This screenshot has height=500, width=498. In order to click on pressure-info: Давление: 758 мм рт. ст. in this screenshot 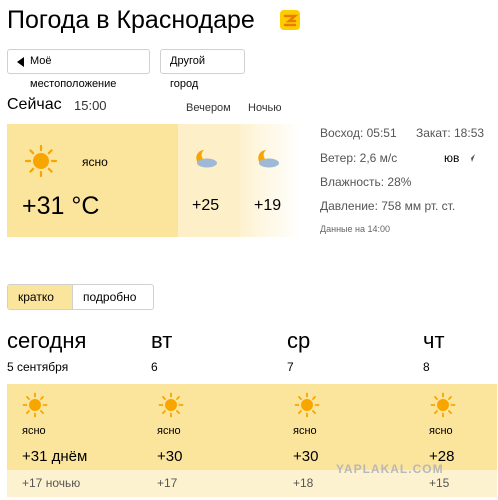, I will do `click(388, 206)`.